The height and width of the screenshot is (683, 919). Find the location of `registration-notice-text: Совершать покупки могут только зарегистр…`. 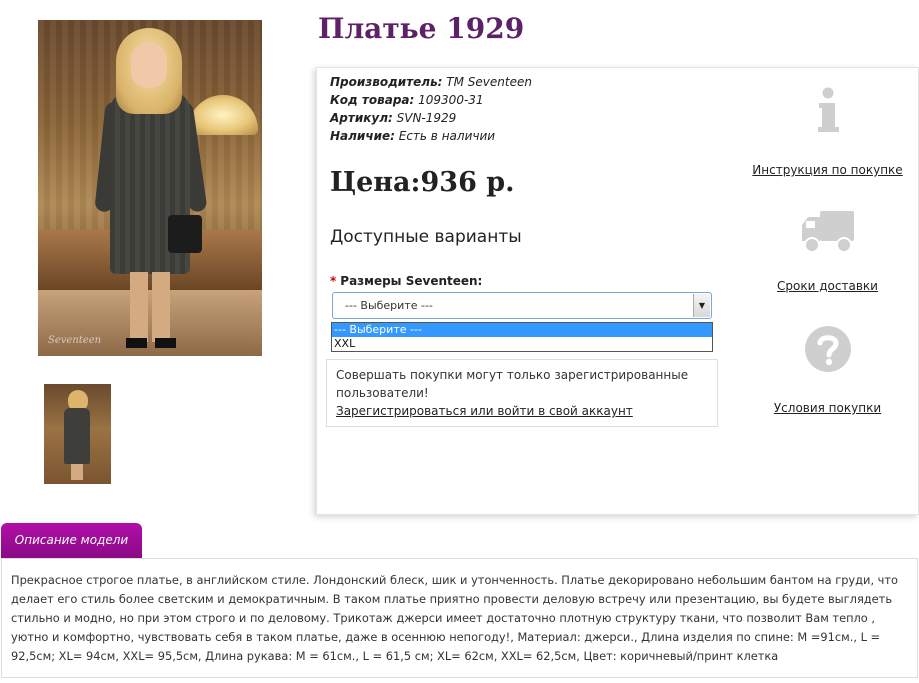

registration-notice-text: Совершать покупки могут только зарегистр… is located at coordinates (512, 384).